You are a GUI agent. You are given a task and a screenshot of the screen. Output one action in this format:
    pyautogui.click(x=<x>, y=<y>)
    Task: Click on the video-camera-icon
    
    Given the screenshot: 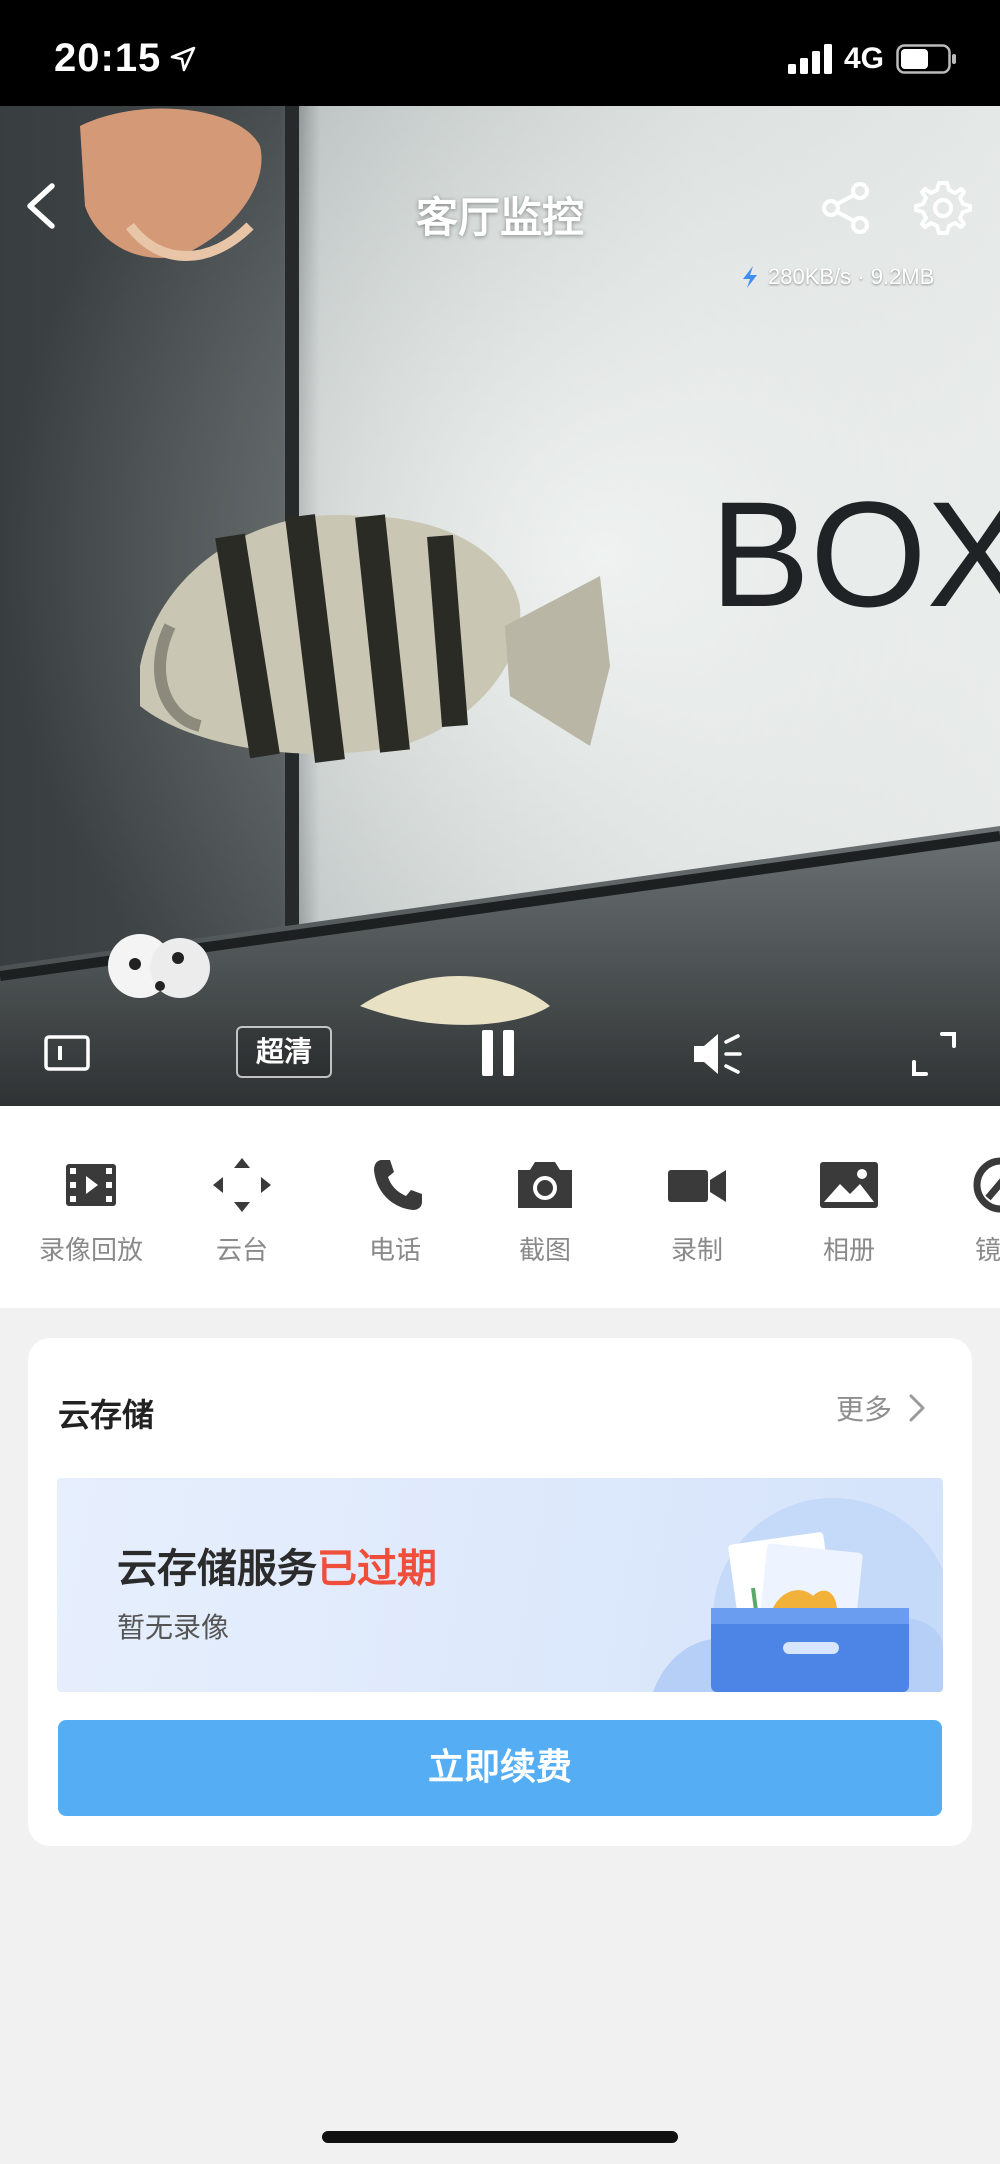 What is the action you would take?
    pyautogui.click(x=697, y=1186)
    